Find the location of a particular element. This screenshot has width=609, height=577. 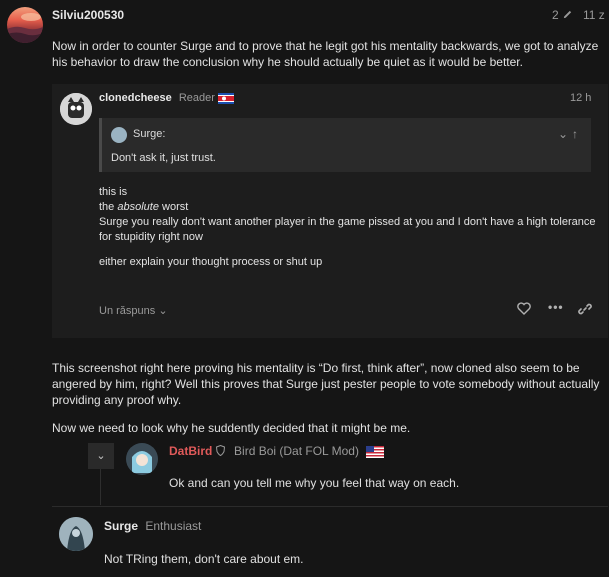

quote-time: 12 h is located at coordinates (580, 98).